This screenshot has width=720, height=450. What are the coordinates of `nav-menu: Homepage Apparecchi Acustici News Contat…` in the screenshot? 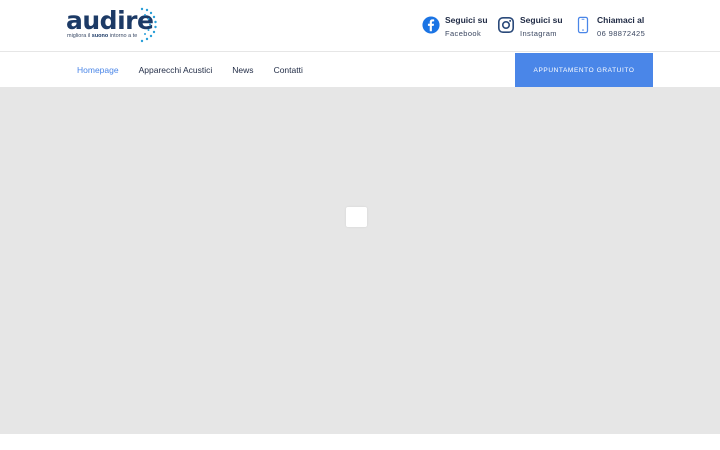 It's located at (200, 70).